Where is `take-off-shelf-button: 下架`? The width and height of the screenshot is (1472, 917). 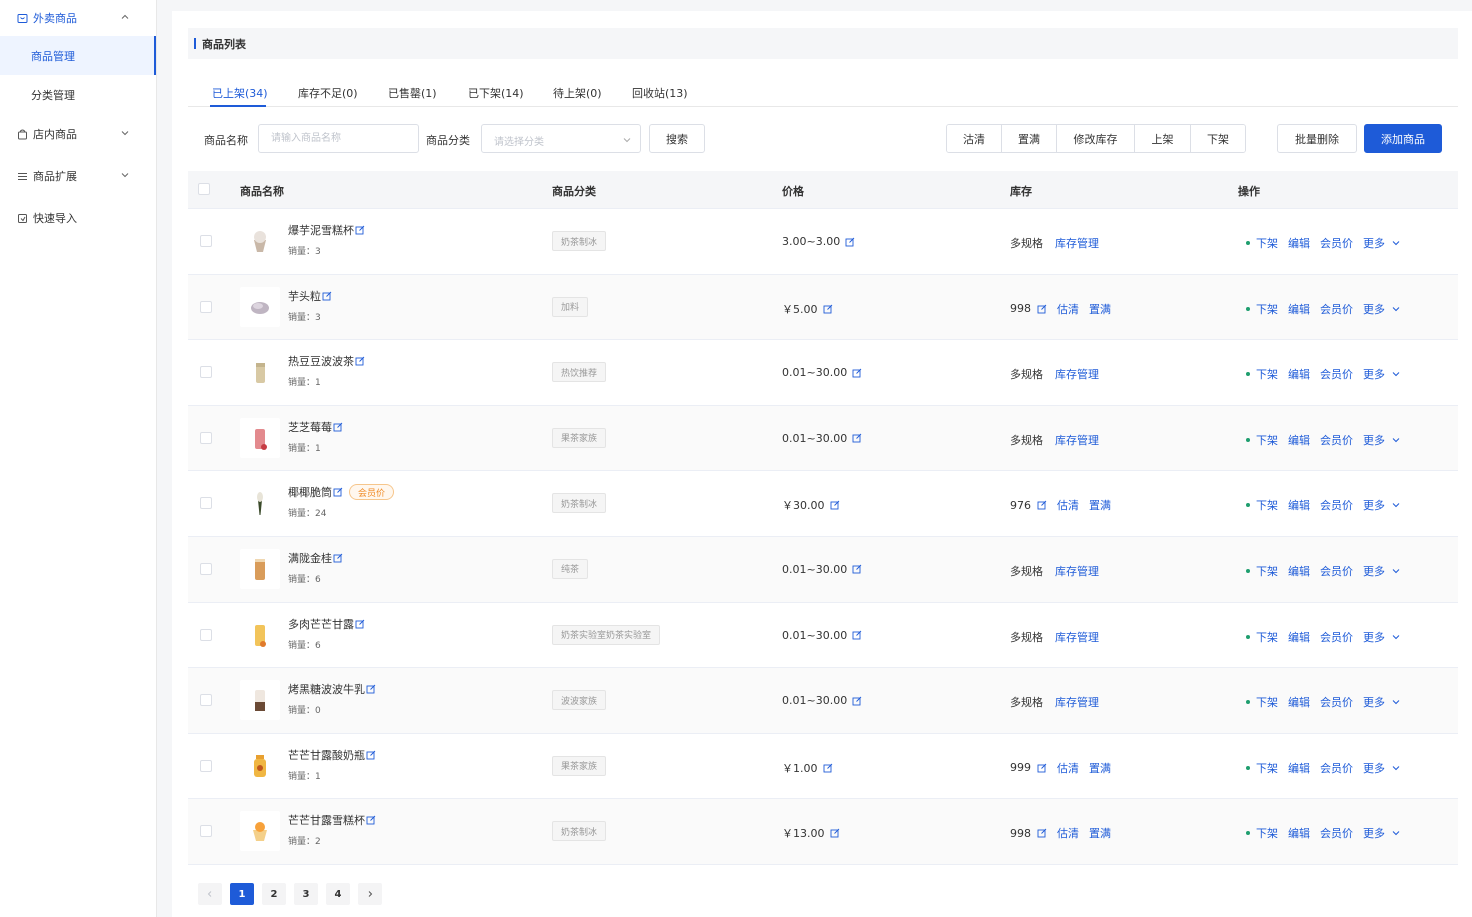 take-off-shelf-button: 下架 is located at coordinates (1218, 138).